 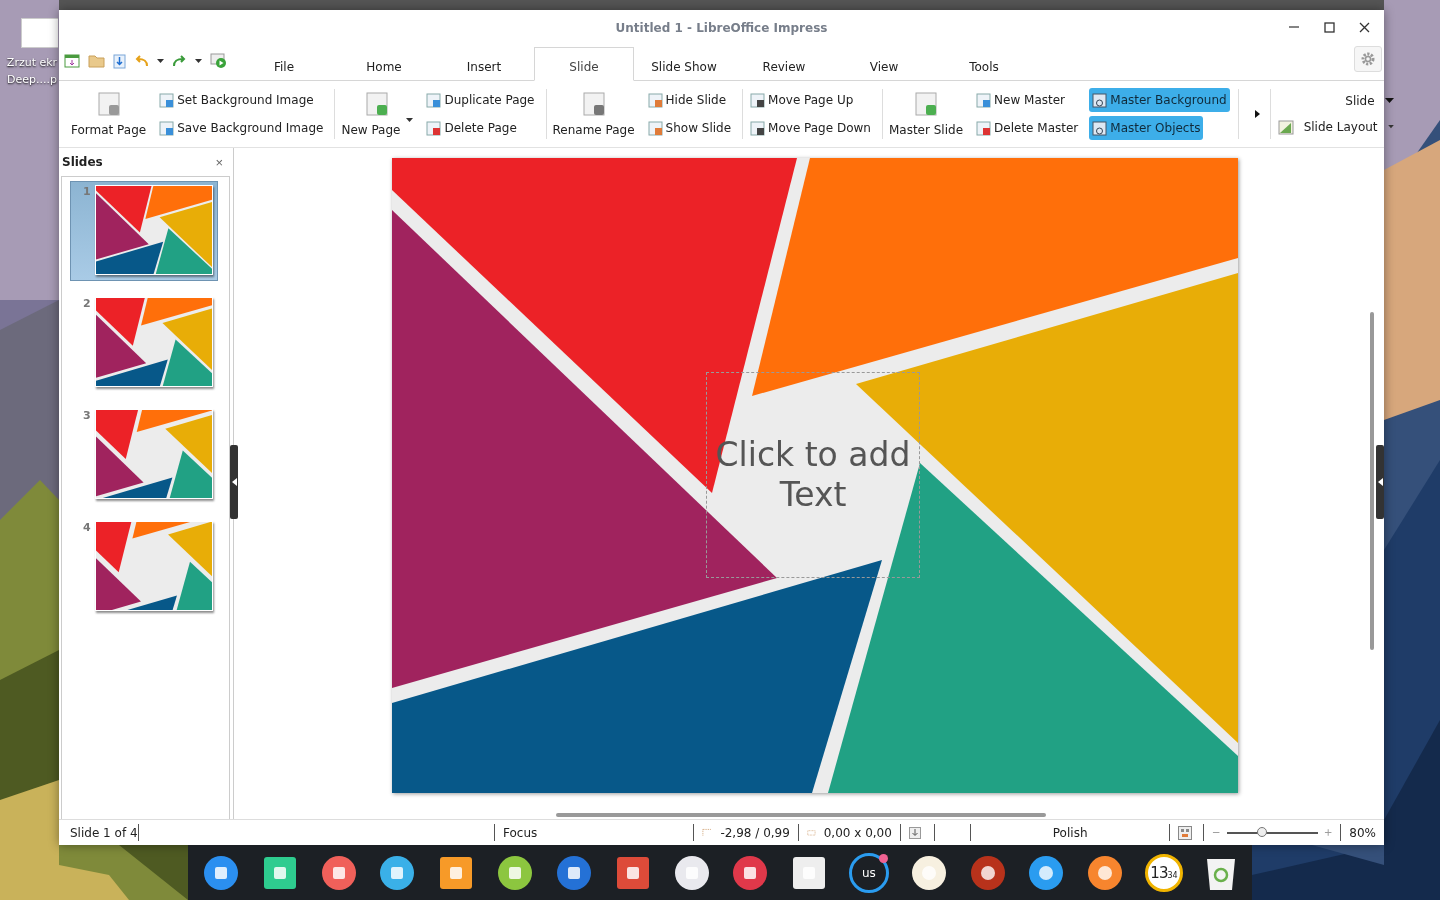 What do you see at coordinates (689, 128) in the screenshot?
I see `ribbon-button: Show Slide` at bounding box center [689, 128].